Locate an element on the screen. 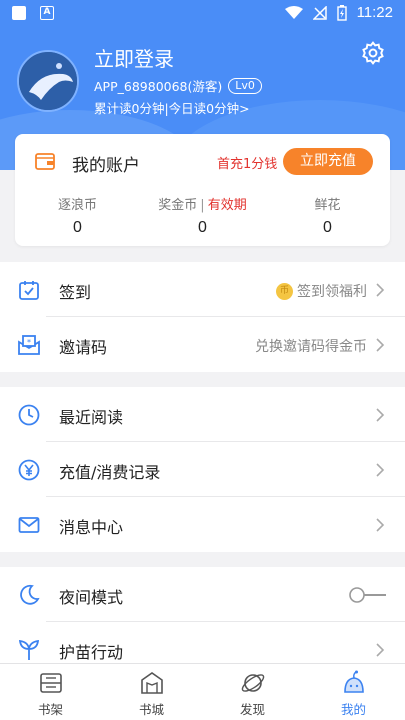  account-card: 我的账户 首充1分钱 立即充值 逐浪币 0 奖金币 | 有效期 0 鲜花 0 is located at coordinates (202, 190).